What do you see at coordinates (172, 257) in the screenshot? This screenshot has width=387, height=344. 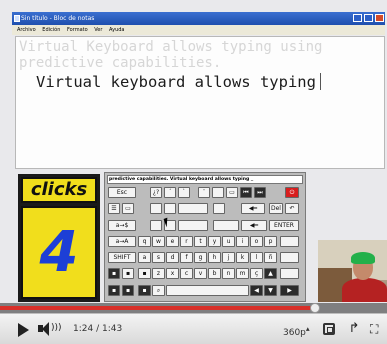 I see `key-d: d` at bounding box center [172, 257].